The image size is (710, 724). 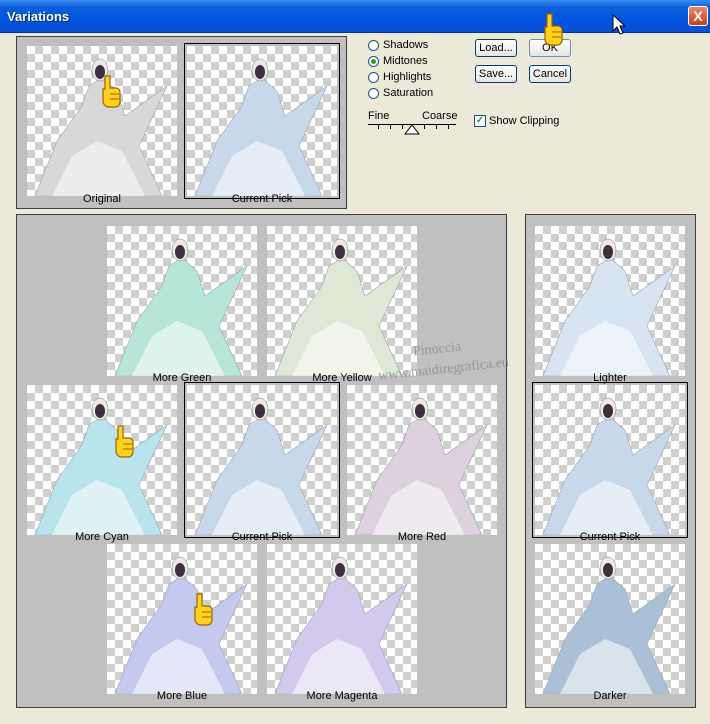 I want to click on more-green-thumbnail, so click(x=182, y=301).